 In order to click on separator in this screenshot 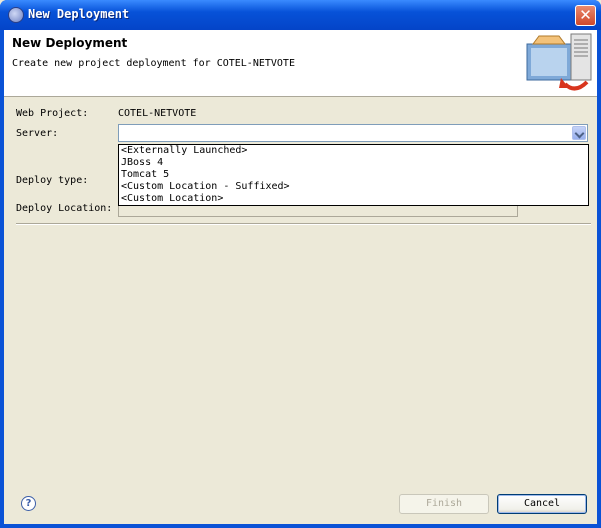, I will do `click(303, 224)`.